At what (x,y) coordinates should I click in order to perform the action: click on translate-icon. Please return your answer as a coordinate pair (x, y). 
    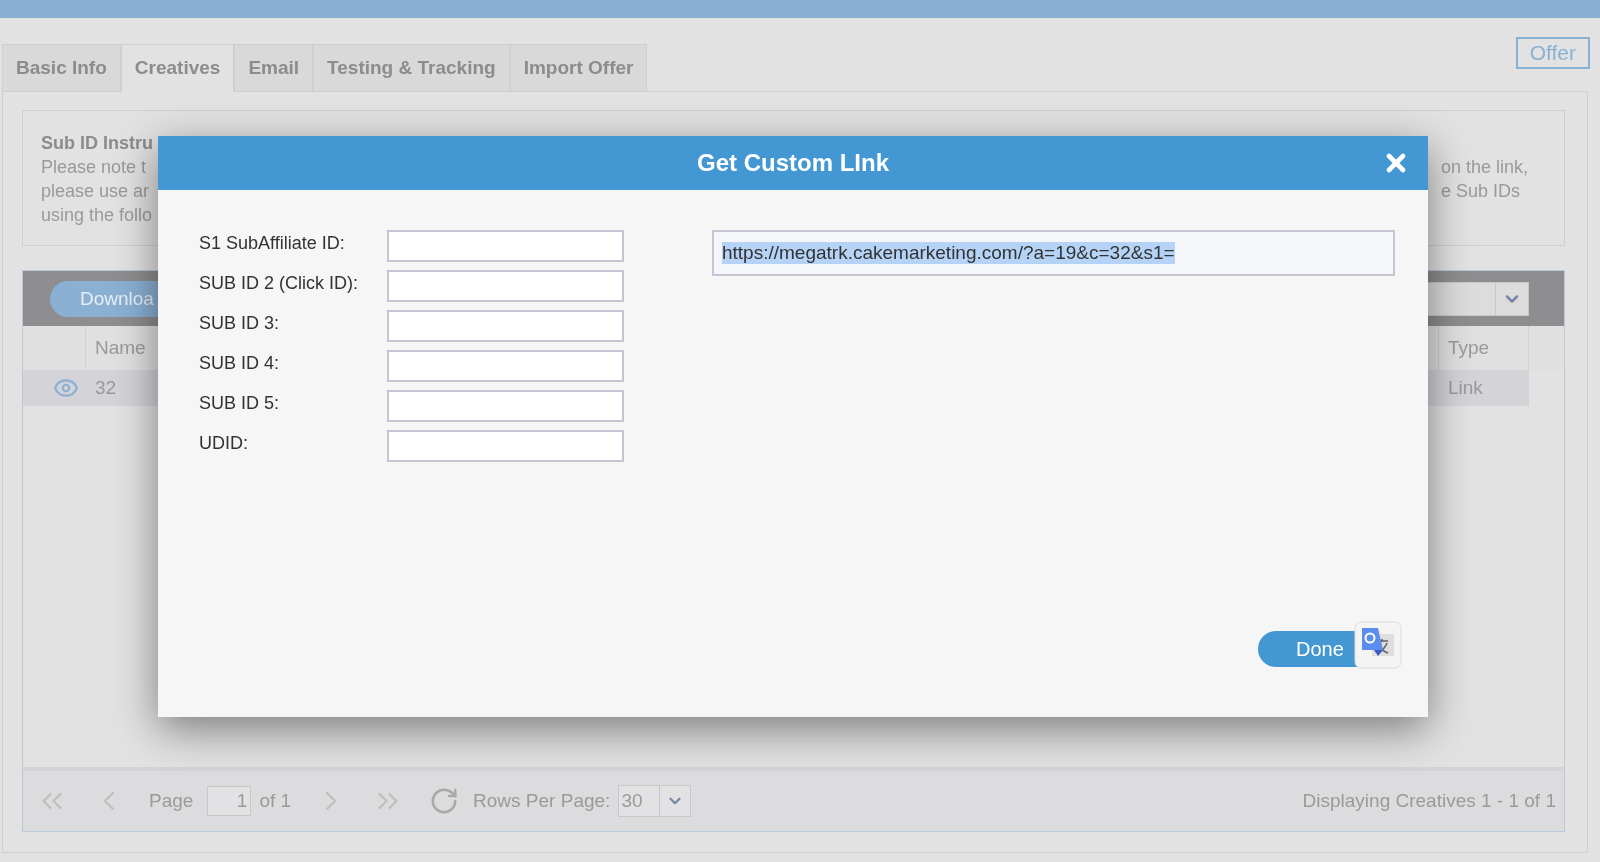
    Looking at the image, I should click on (1378, 645).